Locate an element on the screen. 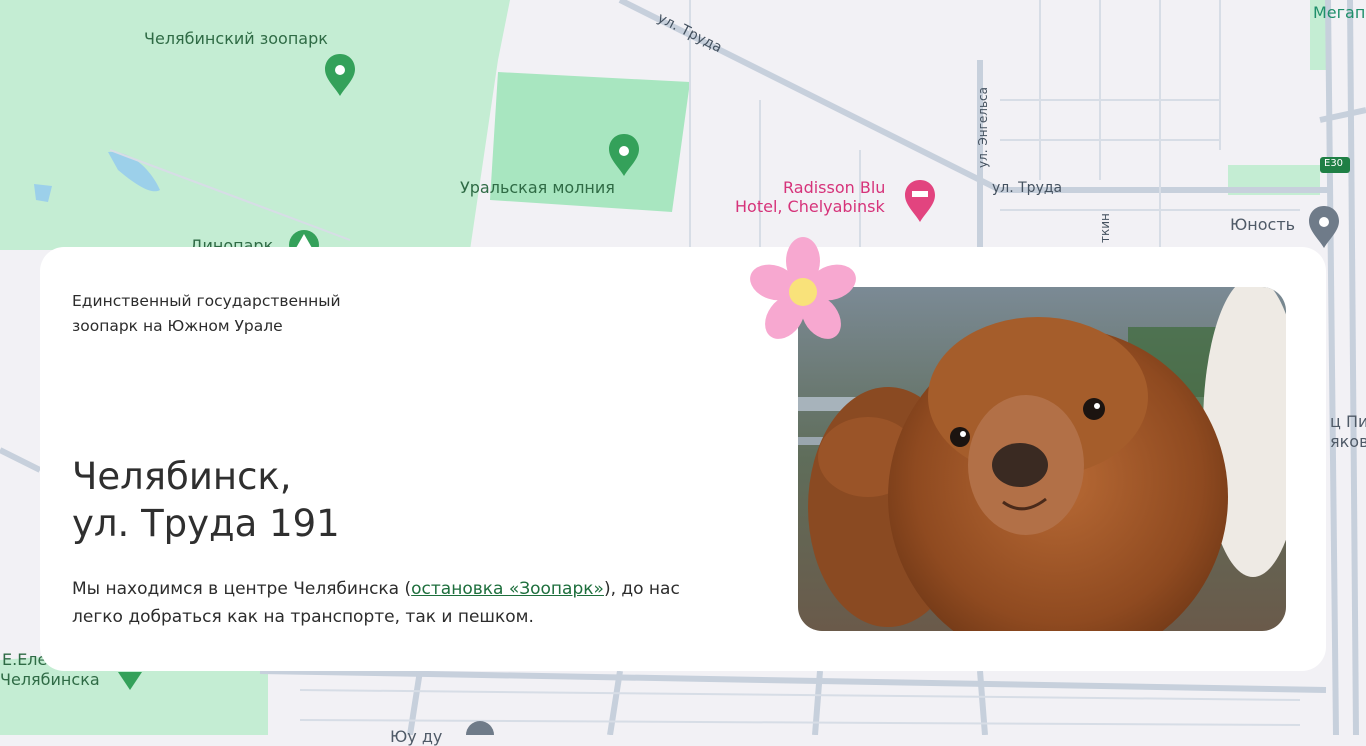 Image resolution: width=1366 pixels, height=746 pixels. map-label-zoo: Челябинский зоопарк is located at coordinates (236, 38).